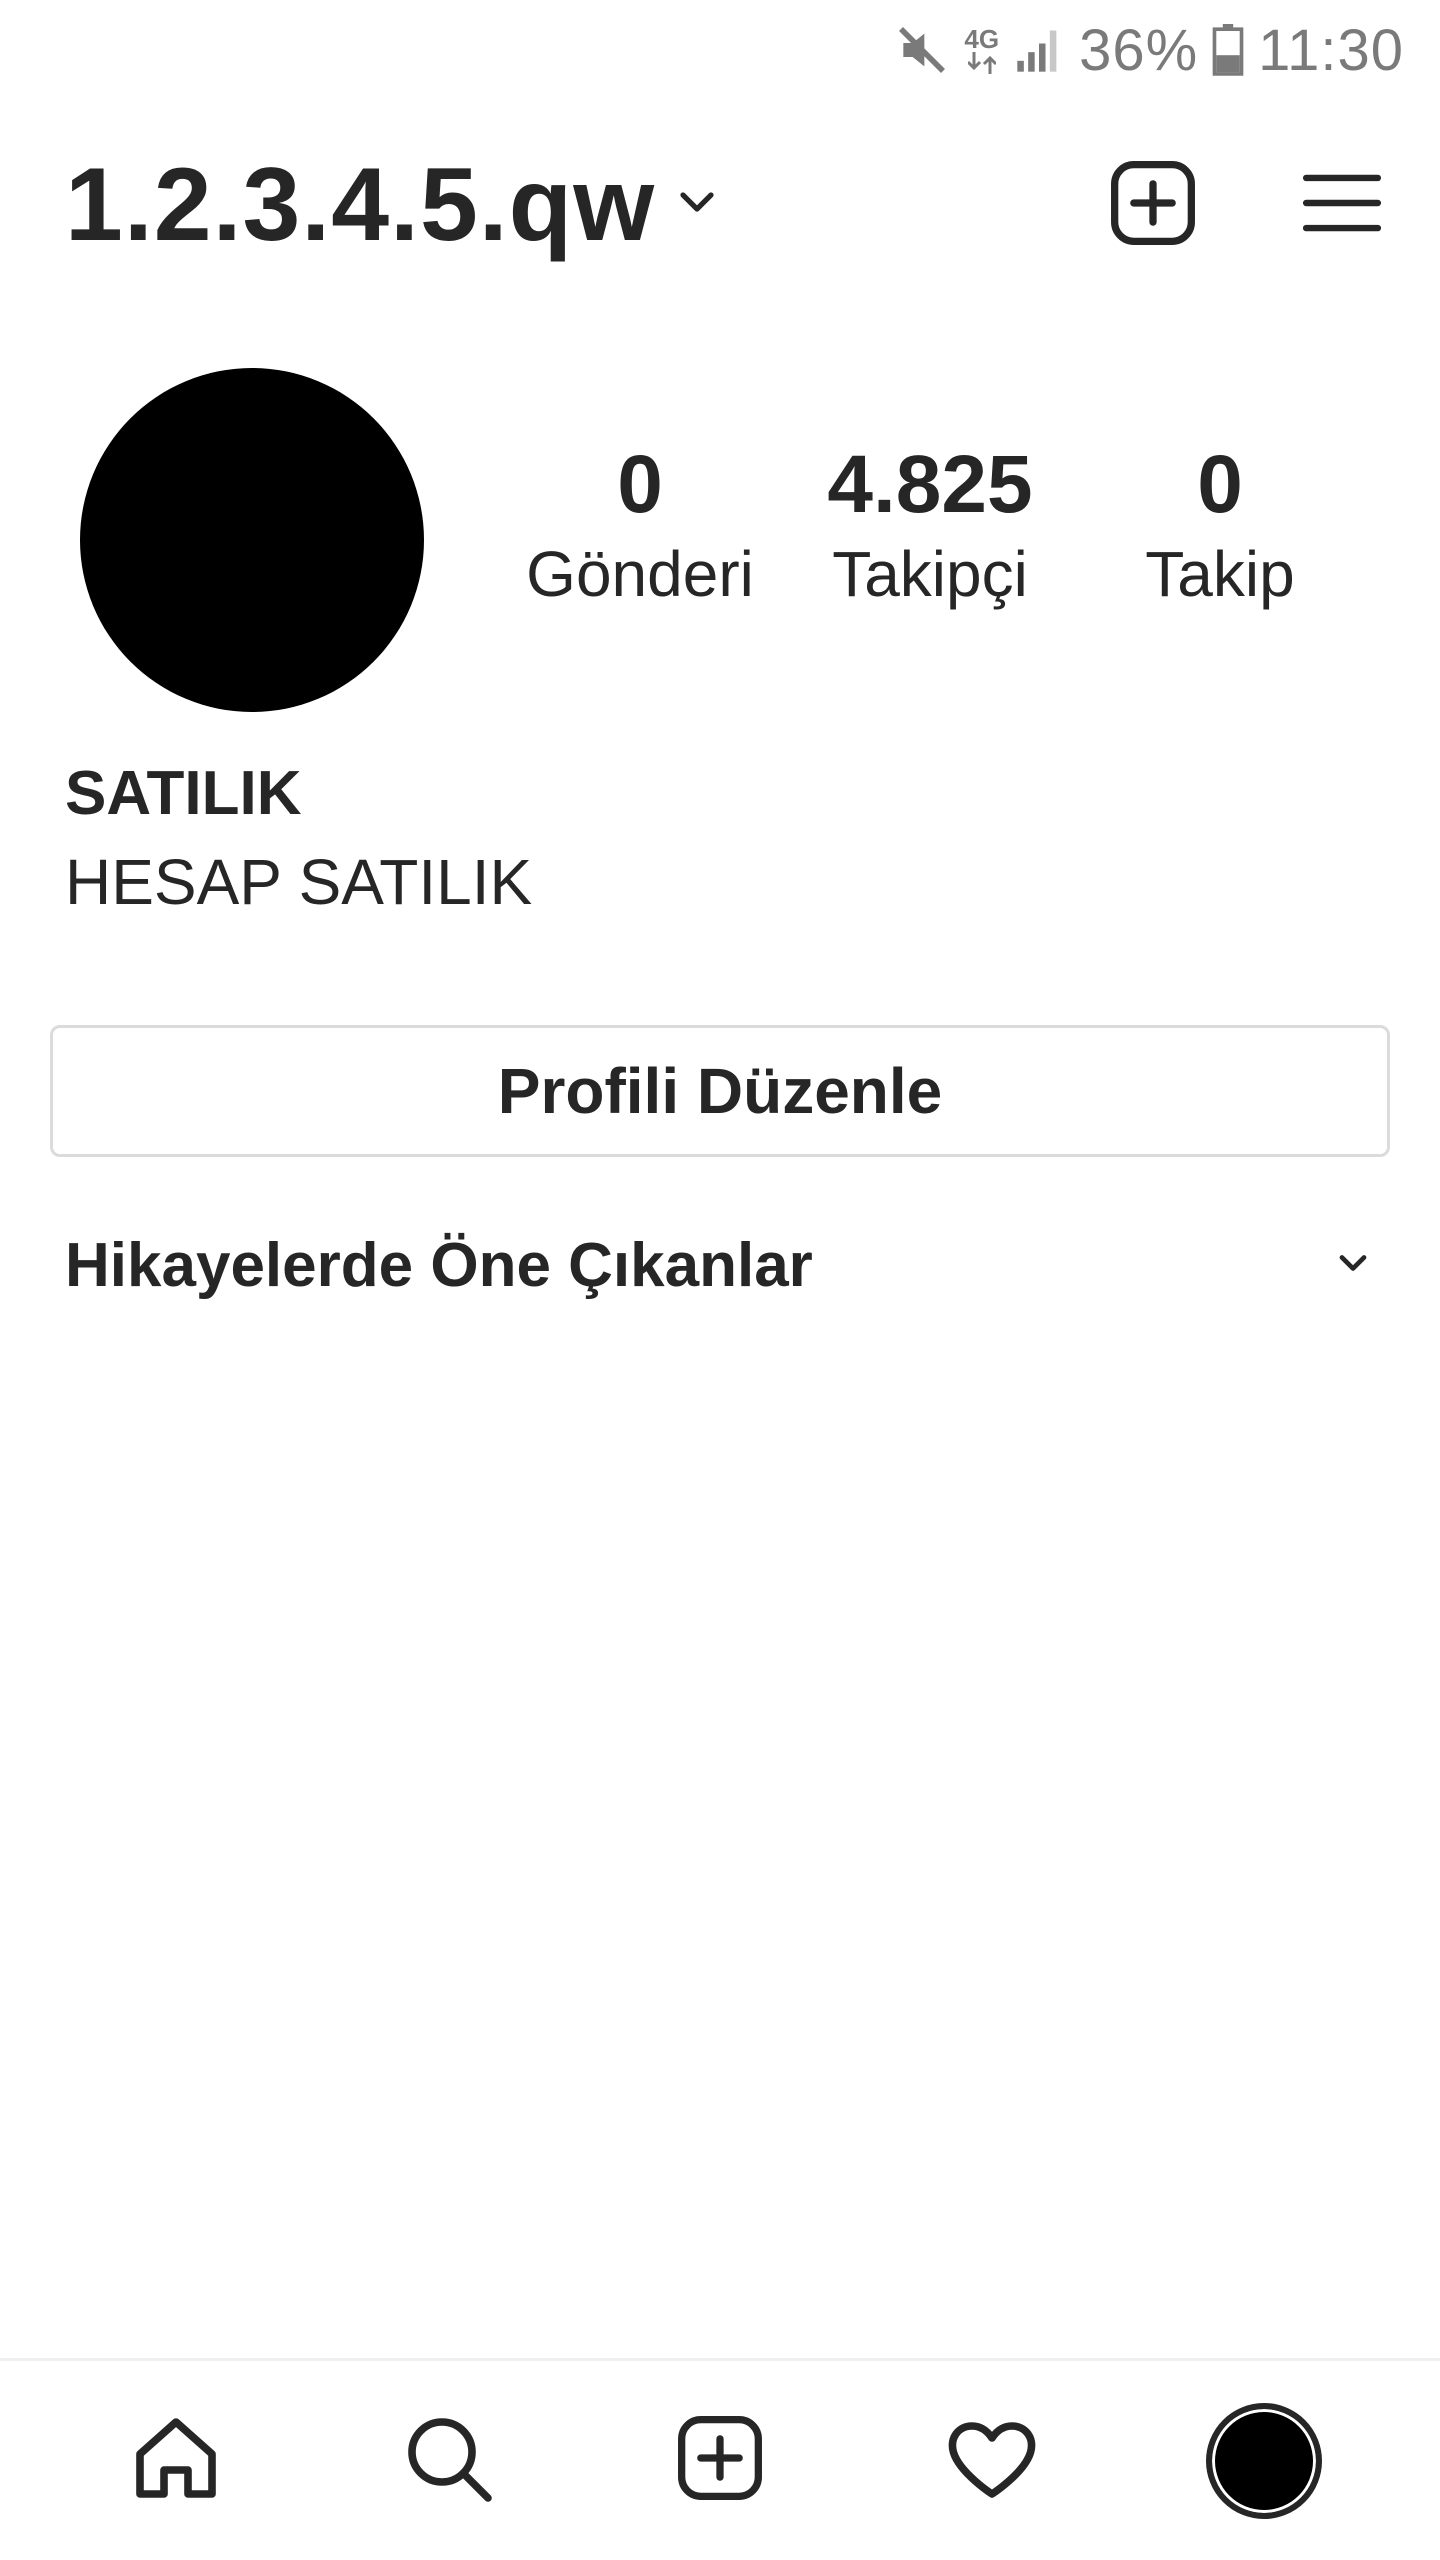 The height and width of the screenshot is (2560, 1440). What do you see at coordinates (360, 204) in the screenshot?
I see `username: 1.2.3.4.5.qw` at bounding box center [360, 204].